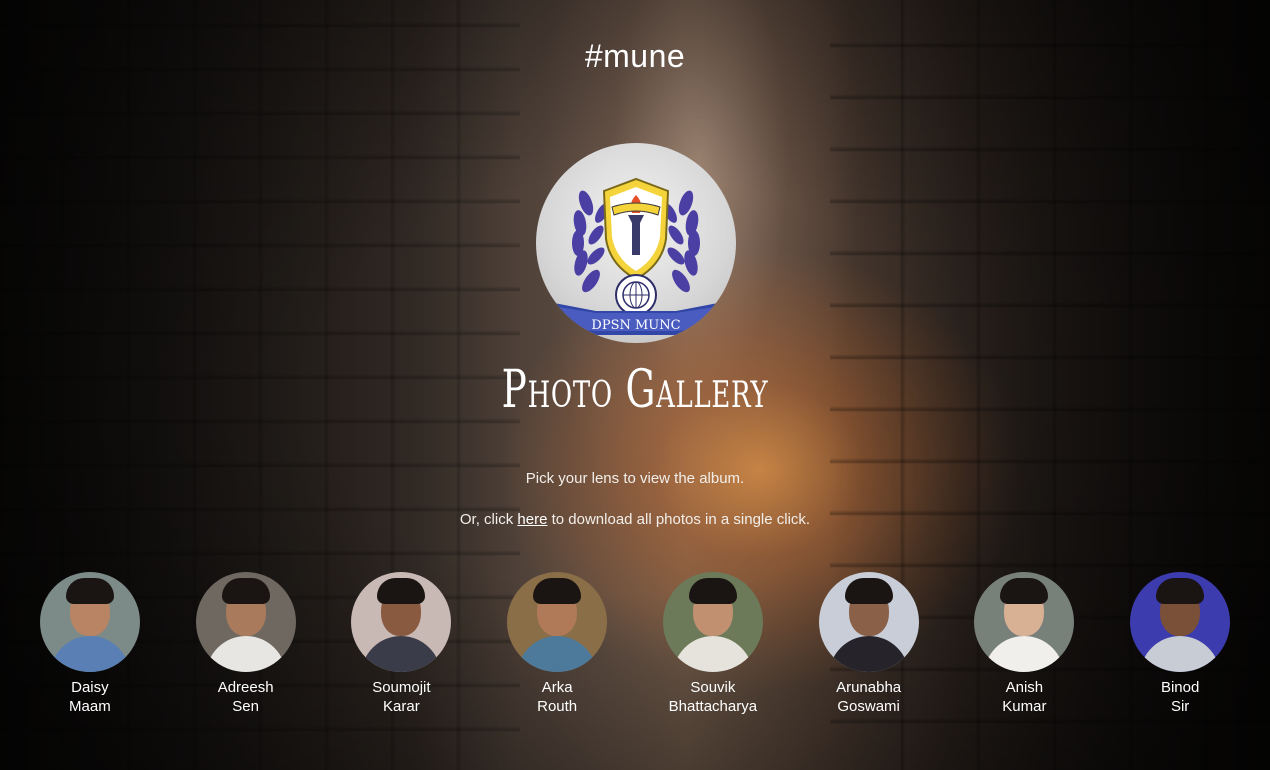  I want to click on first-name: Soumojit, so click(401, 687).